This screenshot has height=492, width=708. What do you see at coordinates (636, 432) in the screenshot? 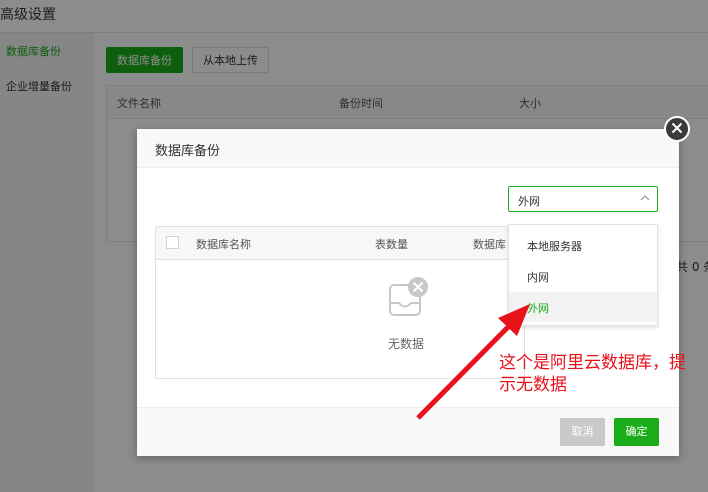
I see `confirm-button: 确定` at bounding box center [636, 432].